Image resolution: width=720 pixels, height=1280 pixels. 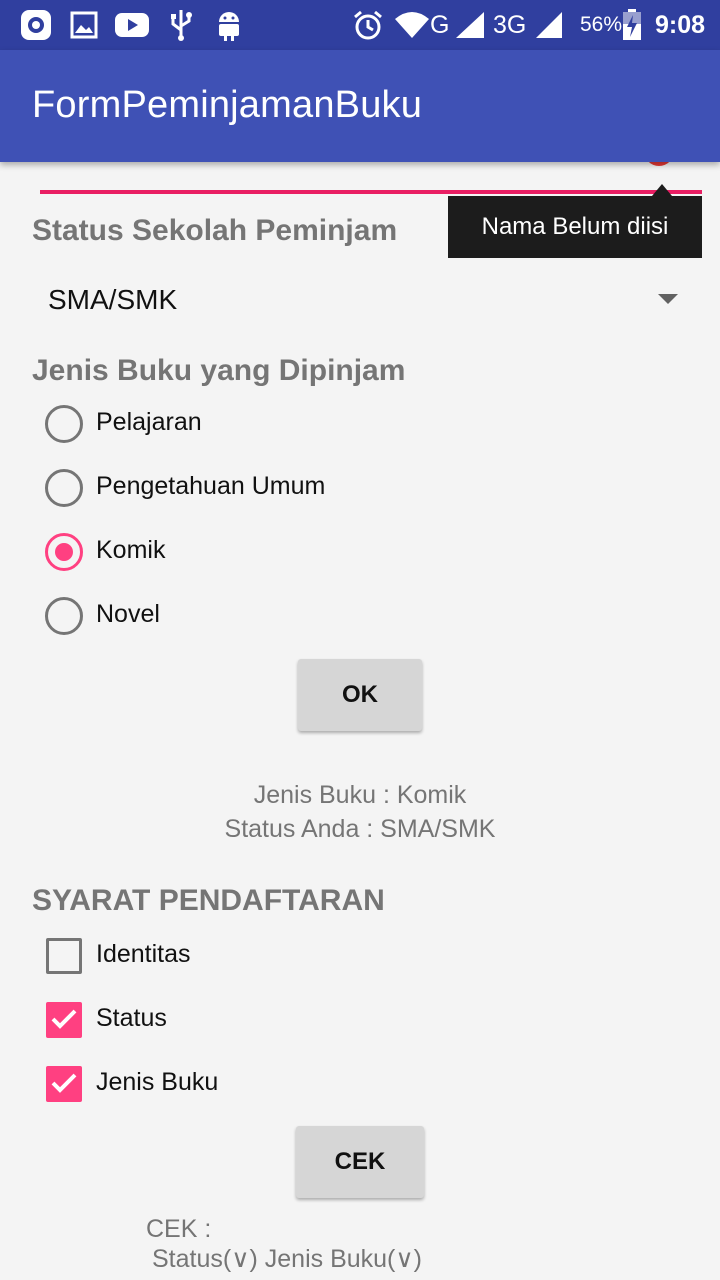 I want to click on school-status-label: Status Sekolah Peminjam, so click(x=215, y=230).